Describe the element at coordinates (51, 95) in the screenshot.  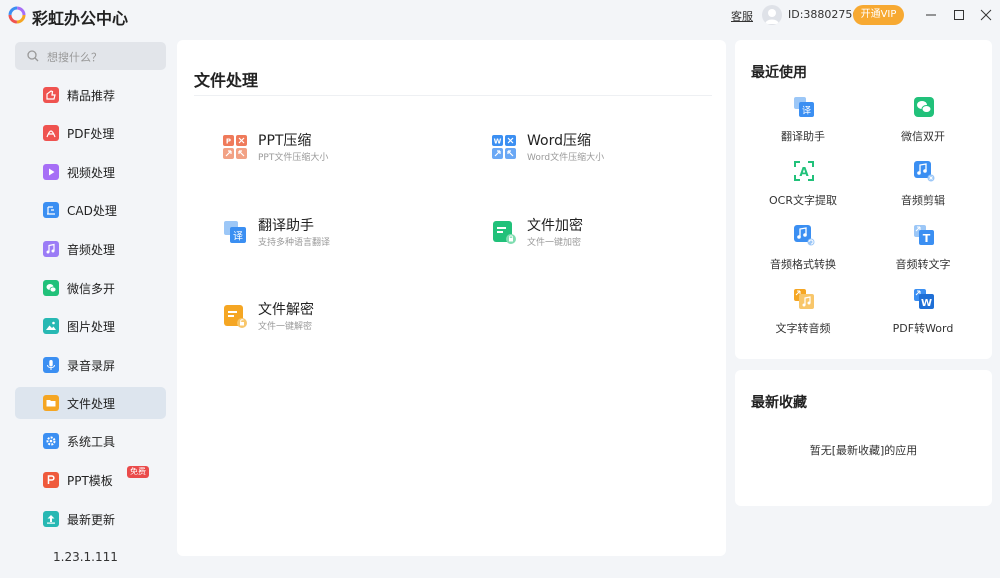
I see `thumbs-up-icon` at that location.